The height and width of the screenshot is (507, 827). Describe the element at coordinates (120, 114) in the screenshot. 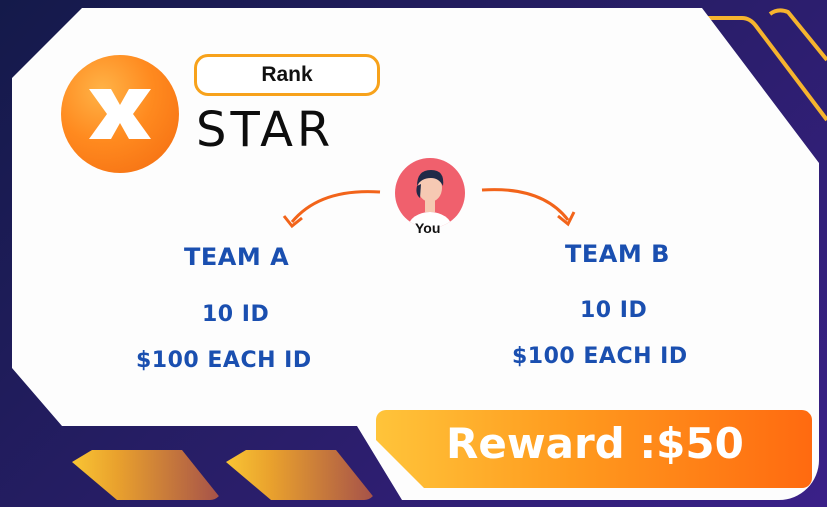

I see `x-logo-icon` at that location.